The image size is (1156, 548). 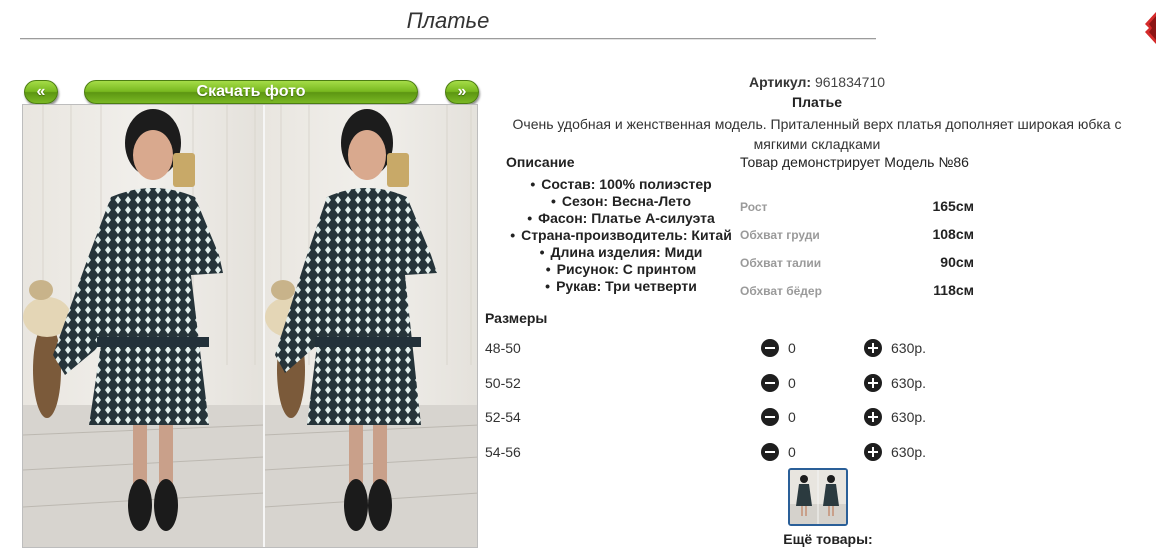 What do you see at coordinates (953, 206) in the screenshot?
I see `measurement-value: 165см` at bounding box center [953, 206].